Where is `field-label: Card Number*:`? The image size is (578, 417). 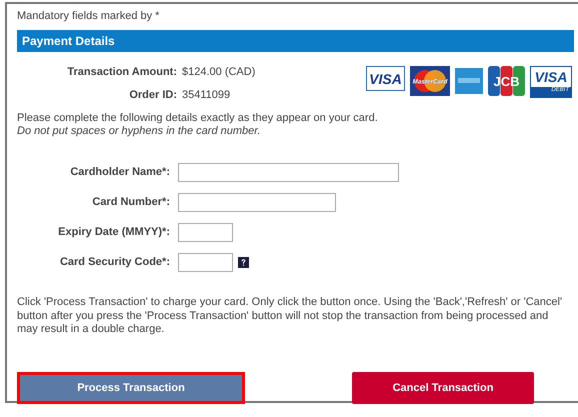 field-label: Card Number*: is located at coordinates (130, 202).